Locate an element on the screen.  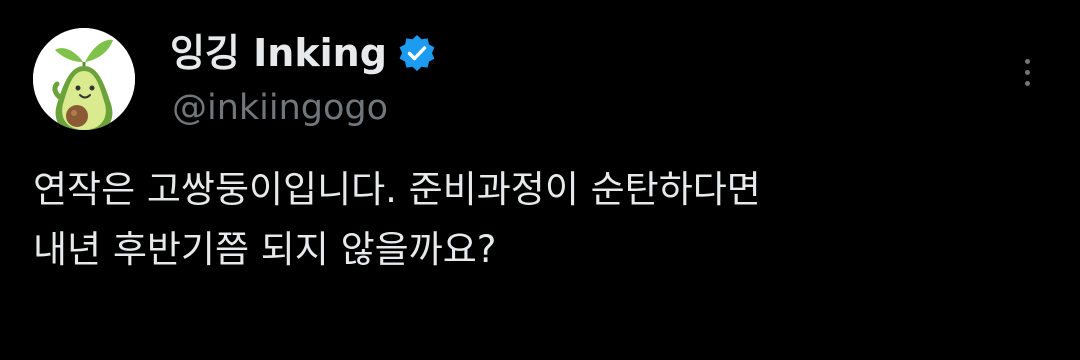
more-options-icon is located at coordinates (1027, 72).